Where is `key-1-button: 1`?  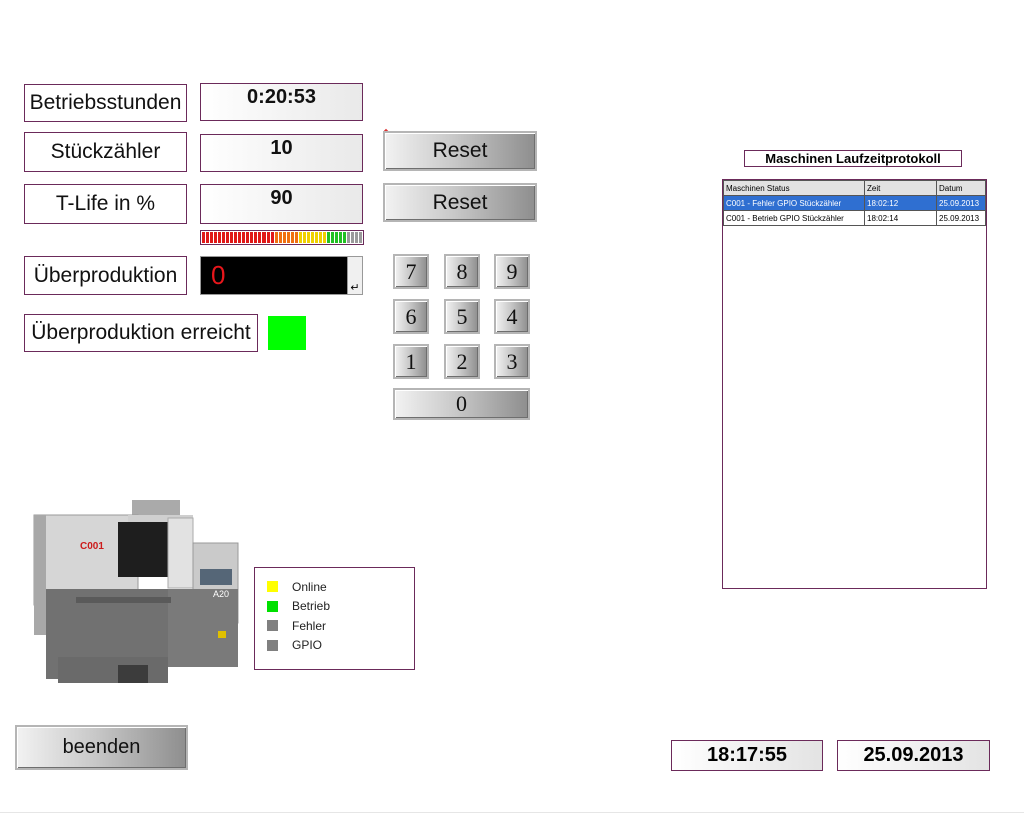 key-1-button: 1 is located at coordinates (411, 361).